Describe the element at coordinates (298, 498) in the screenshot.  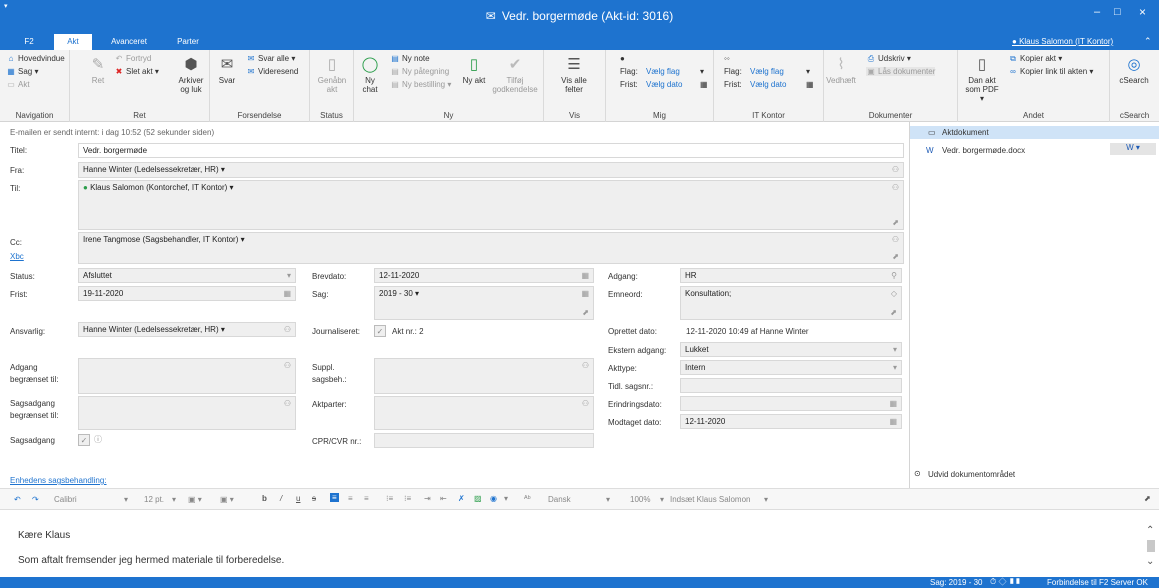
I see `underline-icon: u` at that location.